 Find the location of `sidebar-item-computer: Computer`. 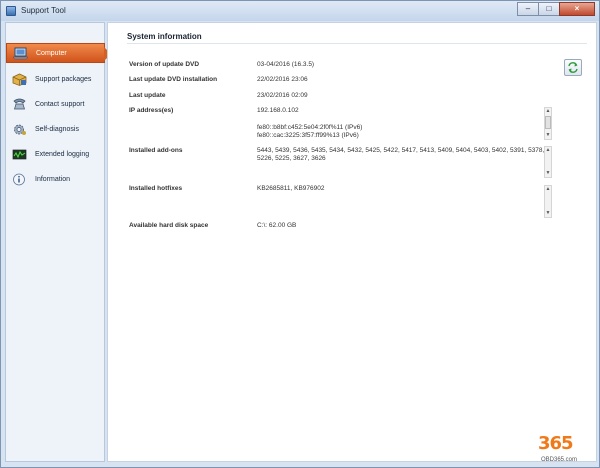

sidebar-item-computer: Computer is located at coordinates (58, 53).